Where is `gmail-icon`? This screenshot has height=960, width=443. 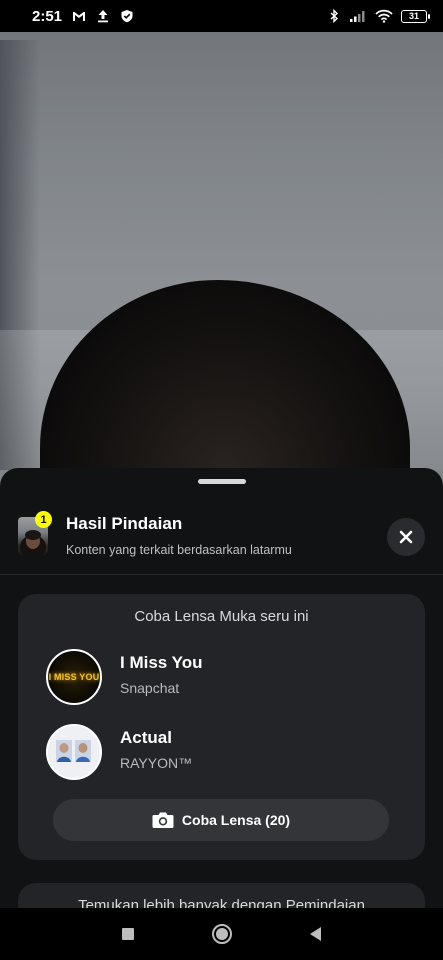
gmail-icon is located at coordinates (79, 16).